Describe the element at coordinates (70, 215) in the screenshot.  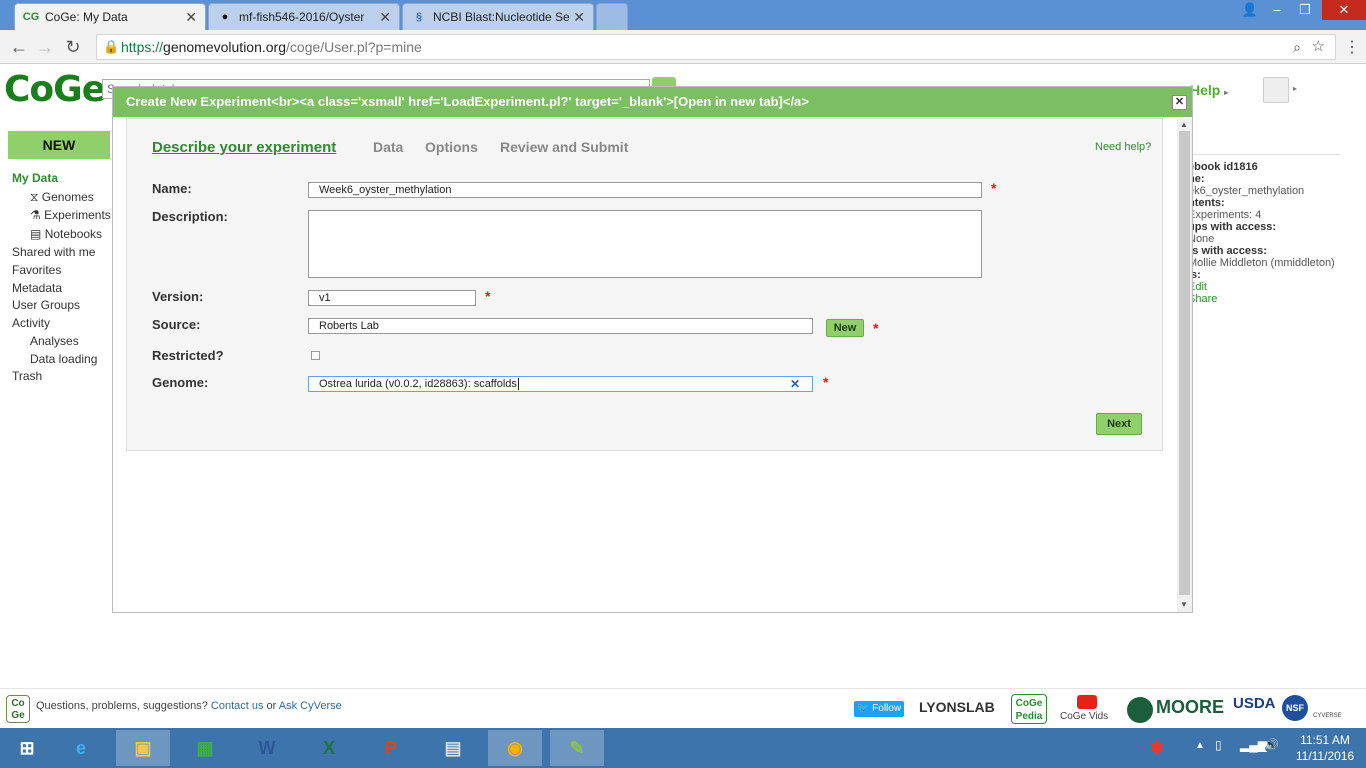
I see `sidebar-item-experiments: ⚗ Experiments` at that location.